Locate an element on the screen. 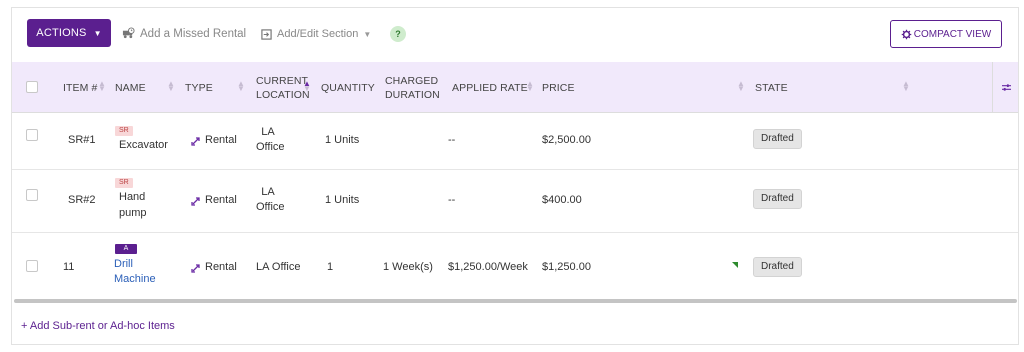 The height and width of the screenshot is (352, 1024). select-all-checkbox is located at coordinates (32, 87).